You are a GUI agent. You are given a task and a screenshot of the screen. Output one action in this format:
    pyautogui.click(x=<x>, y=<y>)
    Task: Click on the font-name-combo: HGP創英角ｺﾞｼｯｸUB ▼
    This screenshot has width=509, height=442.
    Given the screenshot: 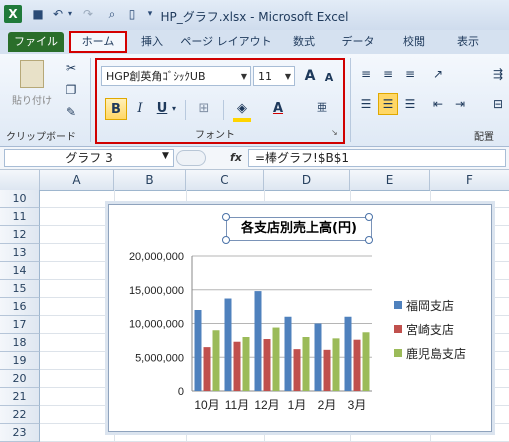 What is the action you would take?
    pyautogui.click(x=176, y=76)
    